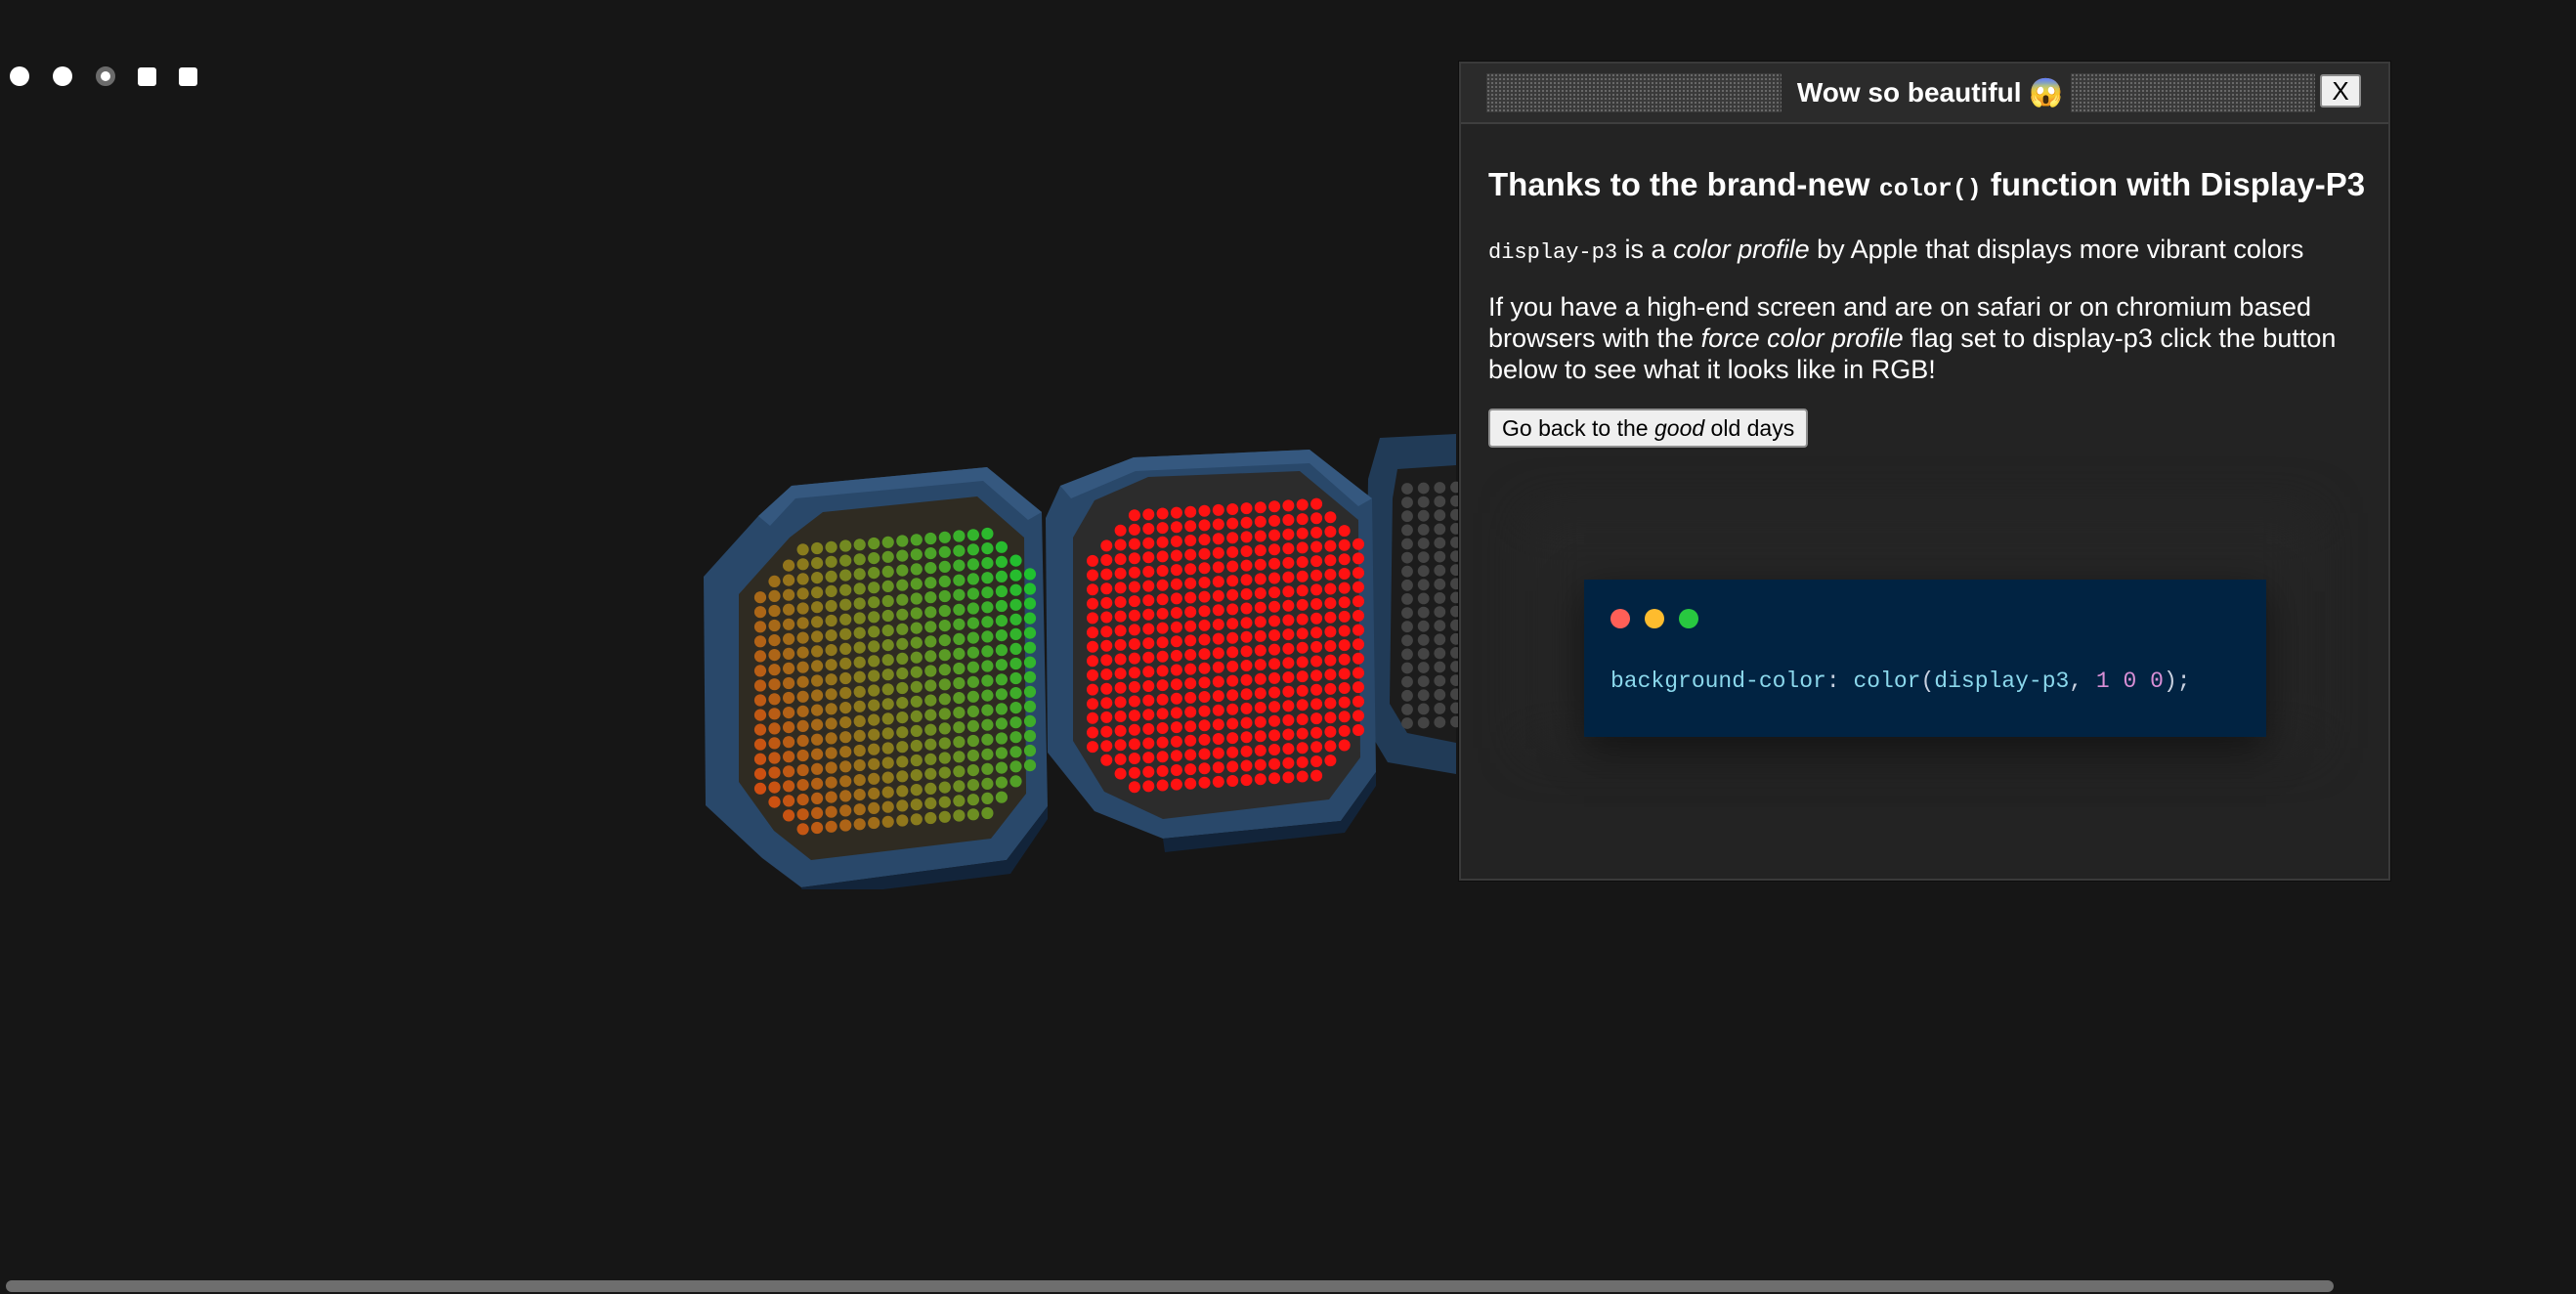 Image resolution: width=2576 pixels, height=1294 pixels. Describe the element at coordinates (1634, 92) in the screenshot. I see `drag-grip-left` at that location.